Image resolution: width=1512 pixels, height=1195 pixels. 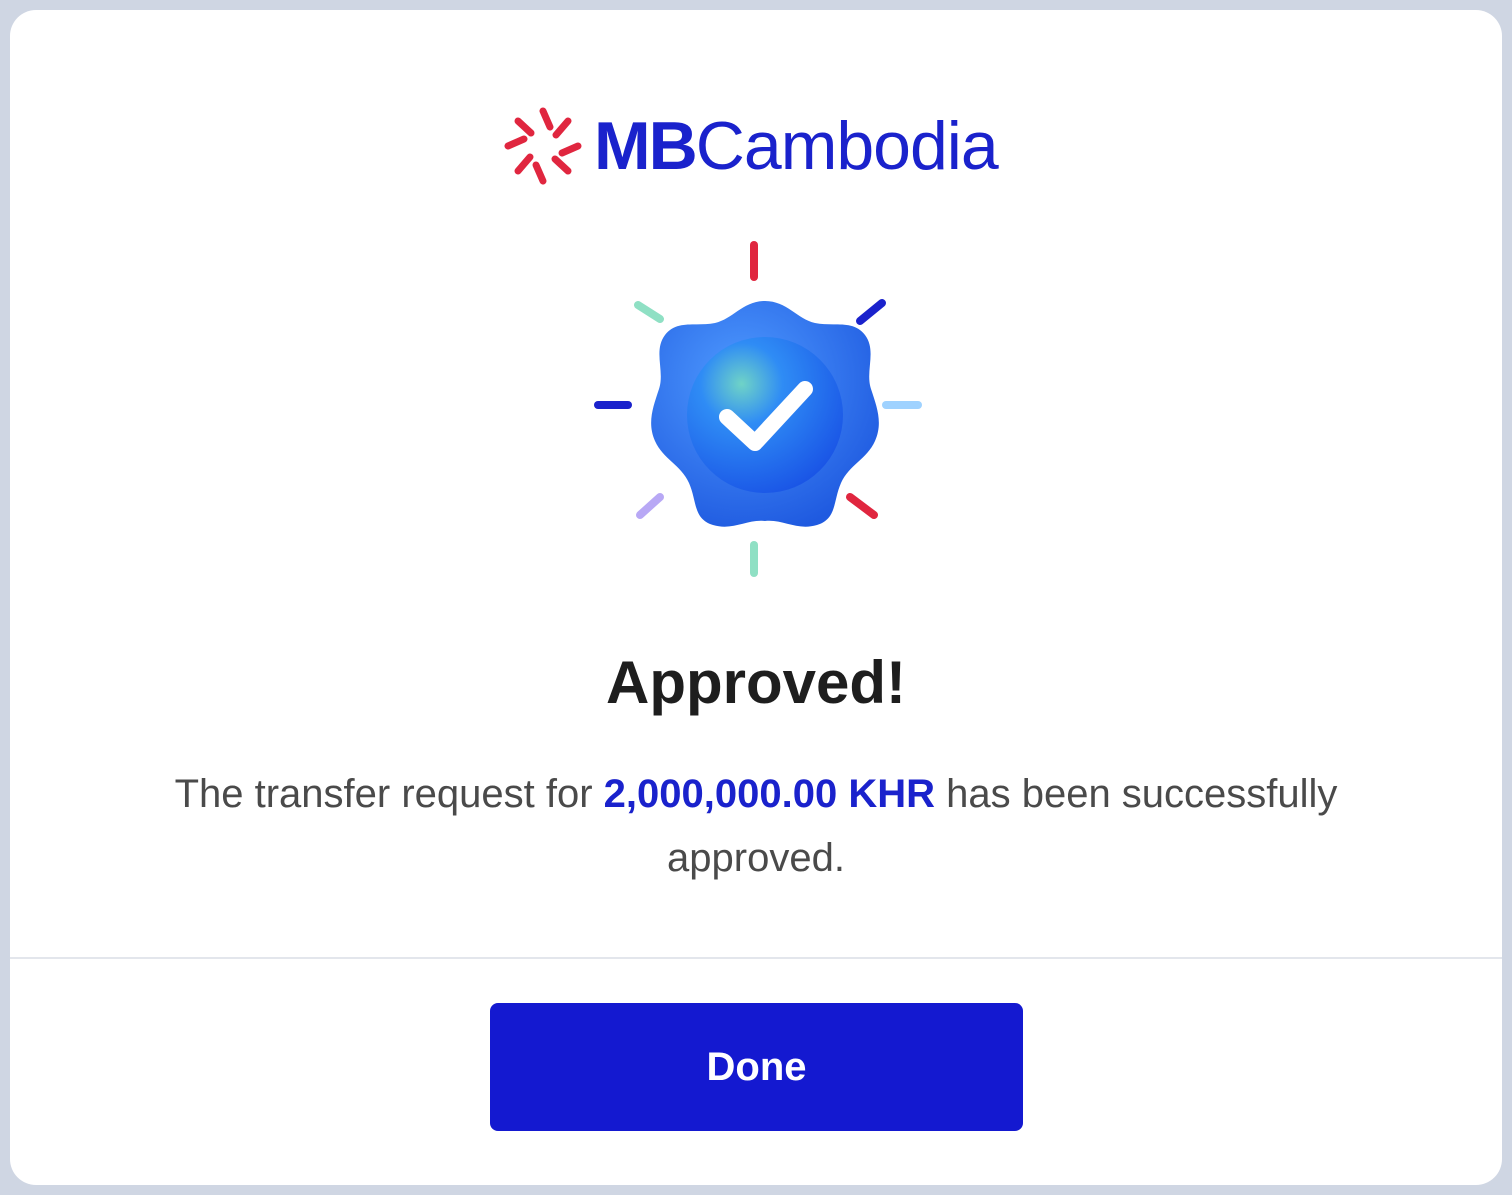 I want to click on brand-name: MBCambodia, so click(x=796, y=146).